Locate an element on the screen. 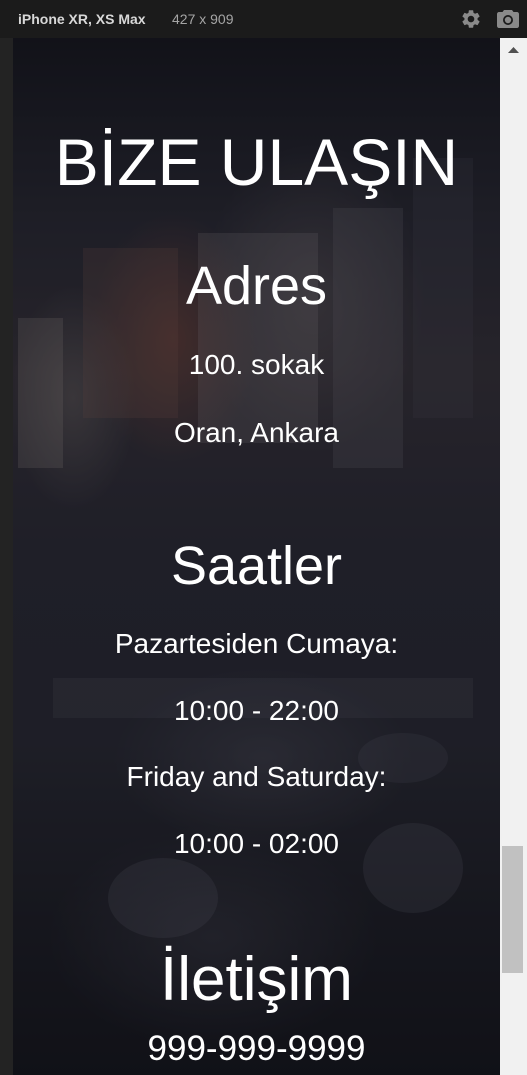 Image resolution: width=527 pixels, height=1075 pixels. device-toolbar: iPhone XR, XS Max 427 x 909 is located at coordinates (263, 19).